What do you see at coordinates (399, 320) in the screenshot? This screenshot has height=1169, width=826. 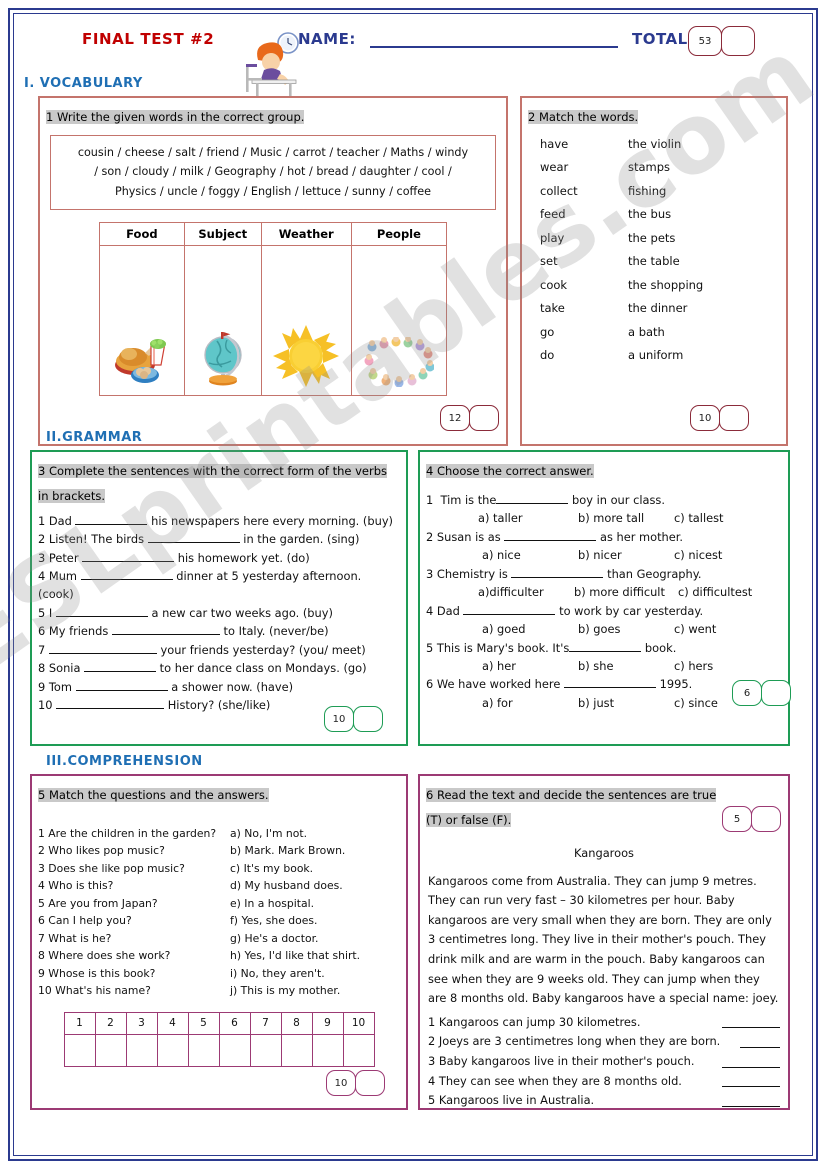 I see `cell-people` at bounding box center [399, 320].